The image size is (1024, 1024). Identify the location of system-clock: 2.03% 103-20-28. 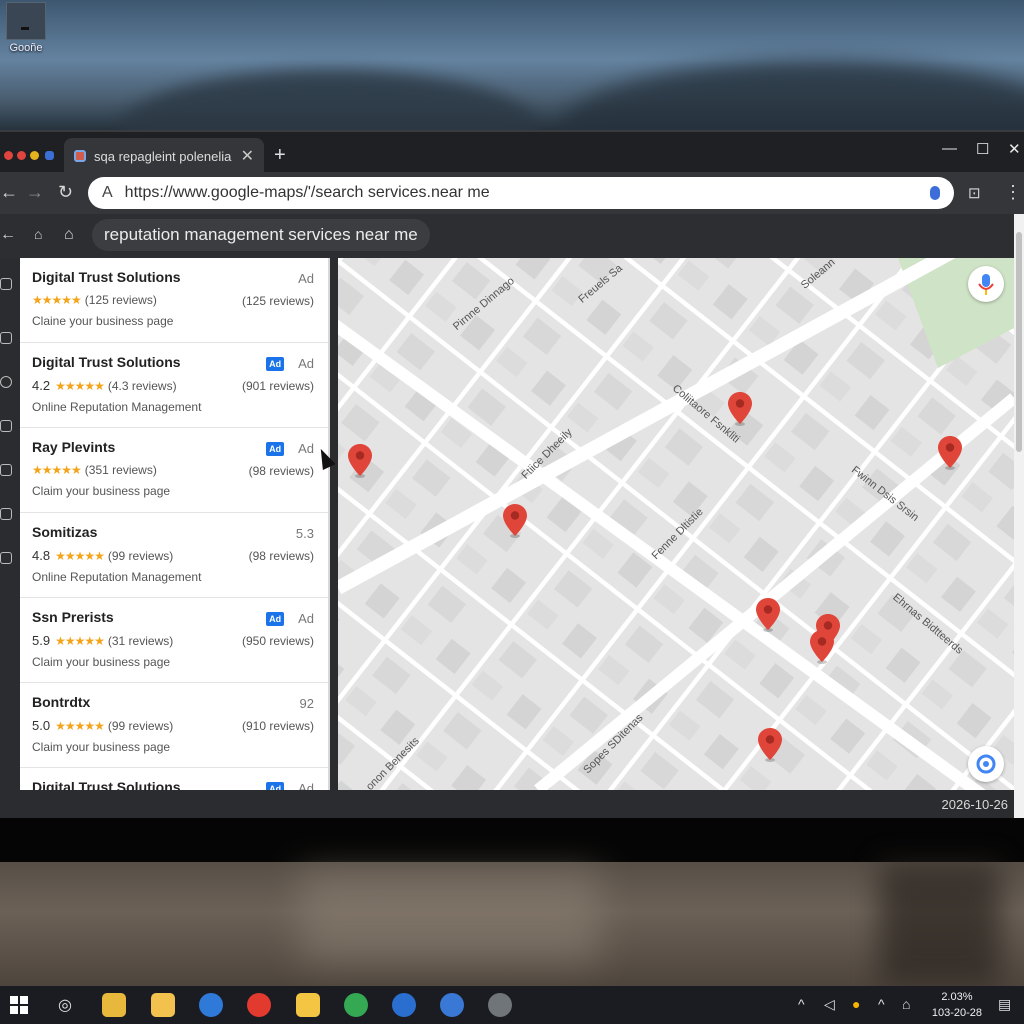
(957, 1005).